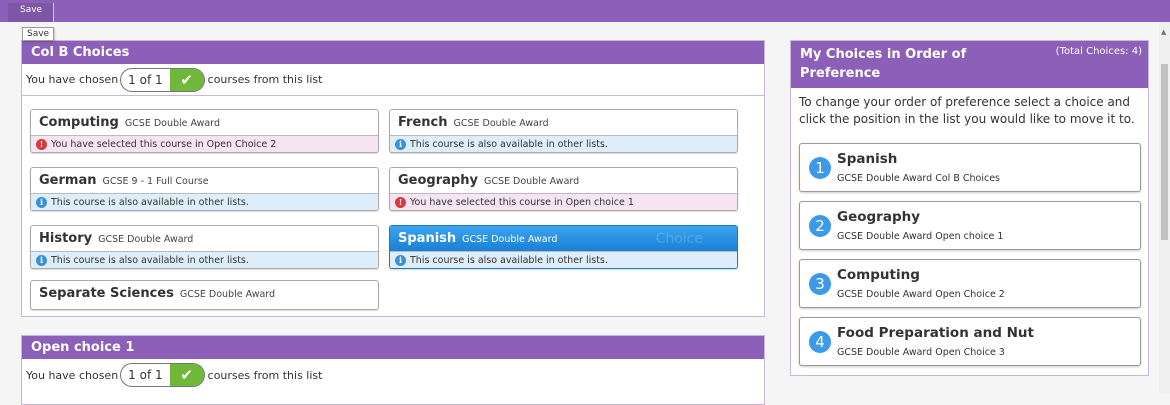  Describe the element at coordinates (679, 239) in the screenshot. I see `choice-watermark: Choice` at that location.